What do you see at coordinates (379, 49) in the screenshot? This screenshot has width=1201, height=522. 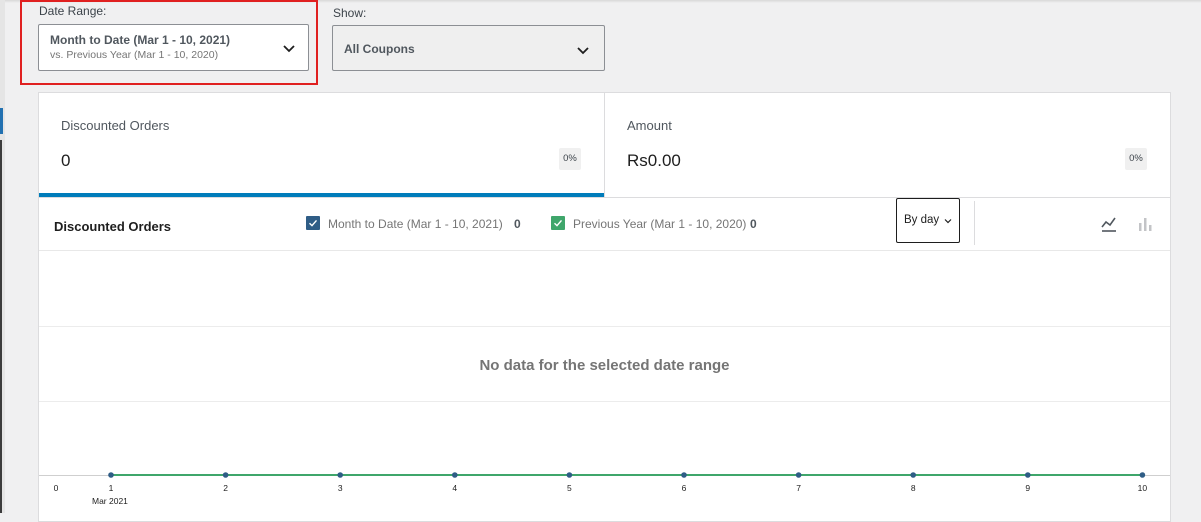 I see `show-select-value: All Coupons` at bounding box center [379, 49].